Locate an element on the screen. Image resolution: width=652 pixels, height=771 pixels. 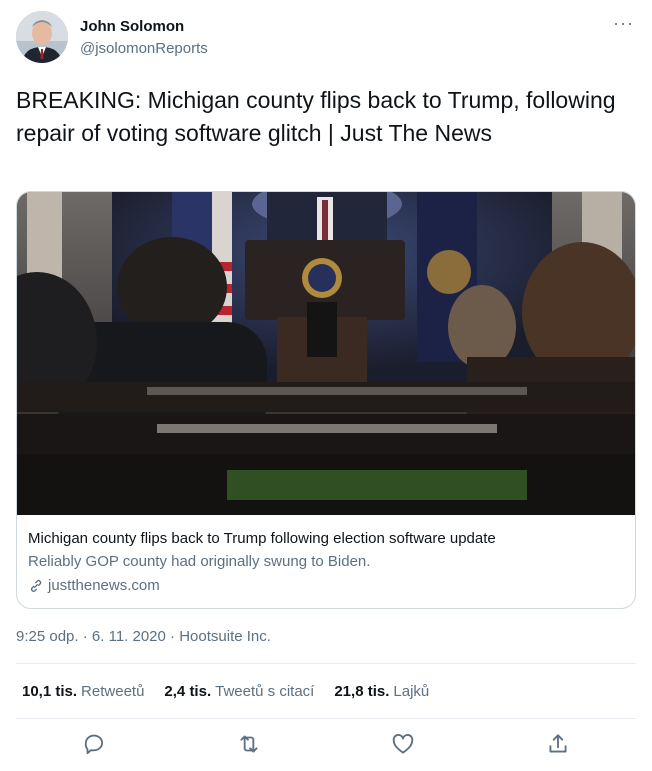
more-icon: ··· is located at coordinates (623, 23).